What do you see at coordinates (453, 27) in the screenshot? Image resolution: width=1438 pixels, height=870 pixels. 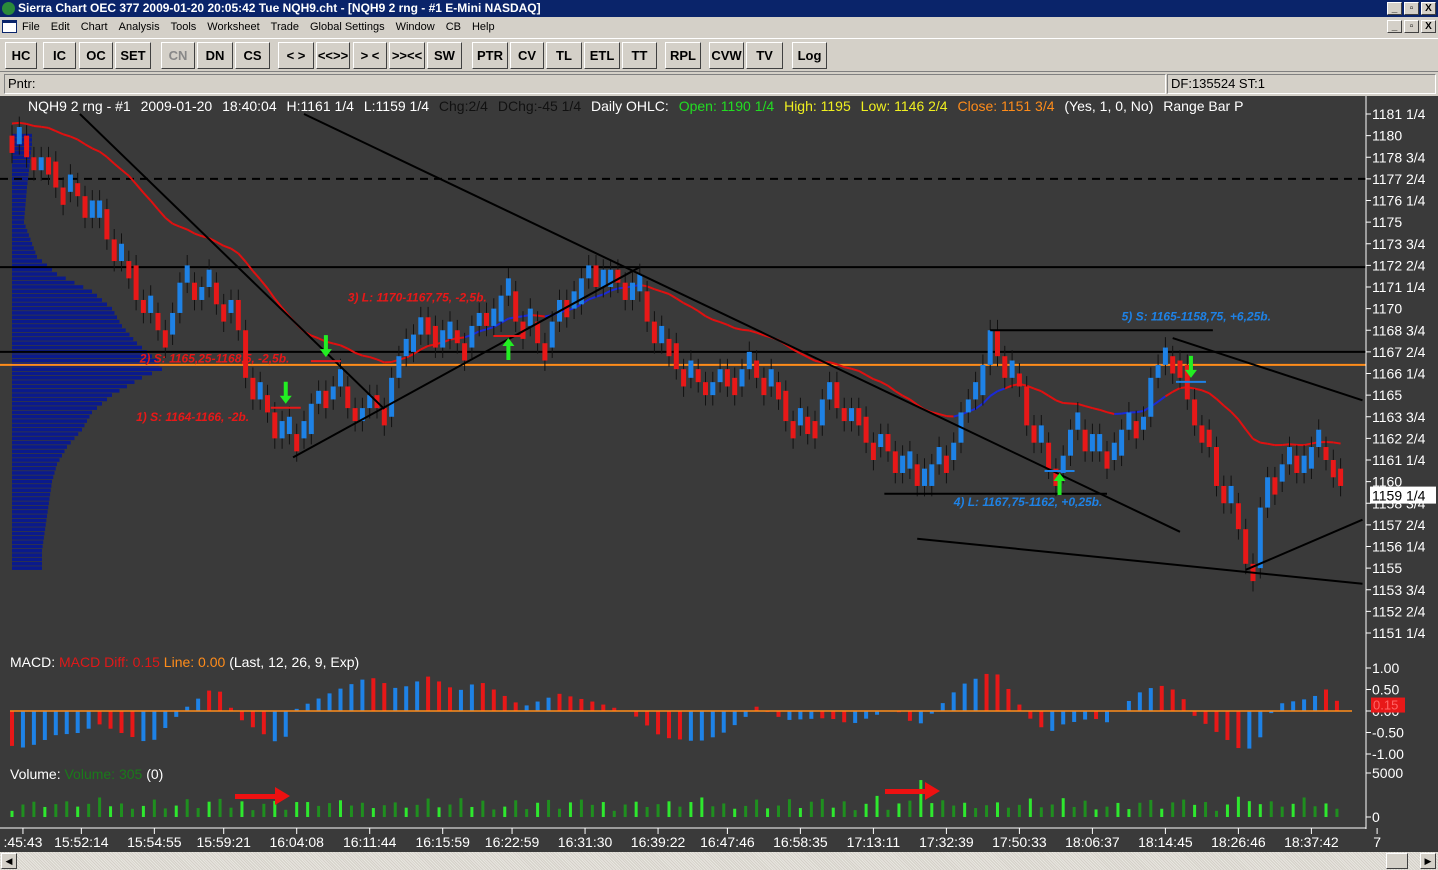 I see `menu-cb: CB` at bounding box center [453, 27].